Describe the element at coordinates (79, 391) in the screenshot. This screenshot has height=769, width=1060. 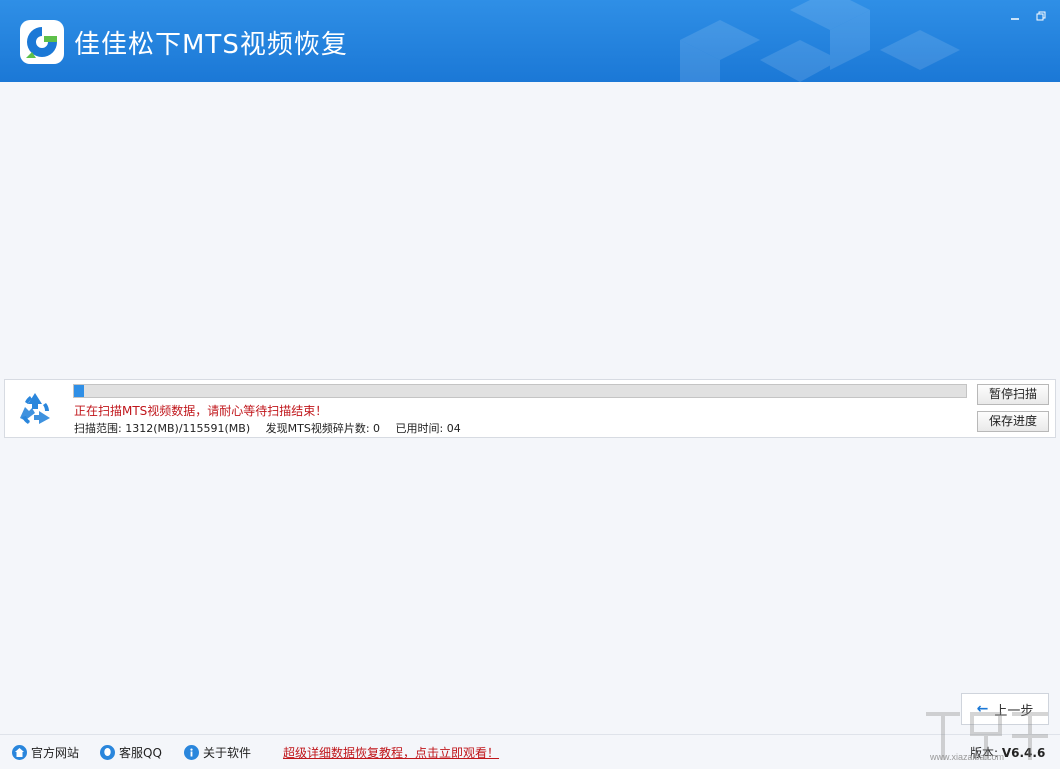
I see `scan-progress-fill` at that location.